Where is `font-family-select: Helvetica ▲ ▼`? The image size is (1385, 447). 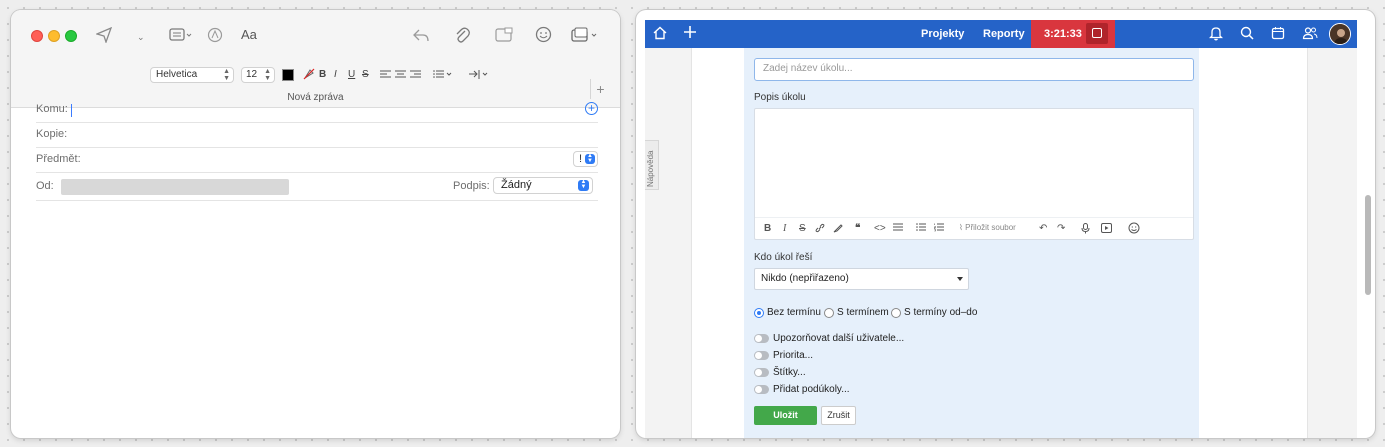
font-family-select: Helvetica ▲ ▼ is located at coordinates (192, 75).